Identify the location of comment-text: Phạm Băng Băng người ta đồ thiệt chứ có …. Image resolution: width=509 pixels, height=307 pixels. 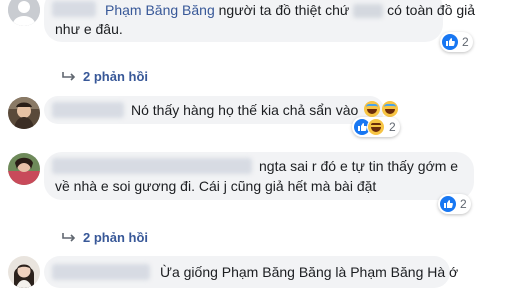
(290, 10).